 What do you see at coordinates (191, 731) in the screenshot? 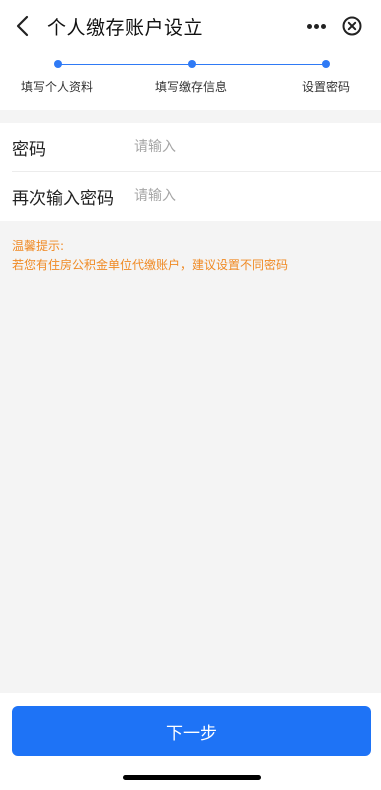
I see `next-step-button: 下一步` at bounding box center [191, 731].